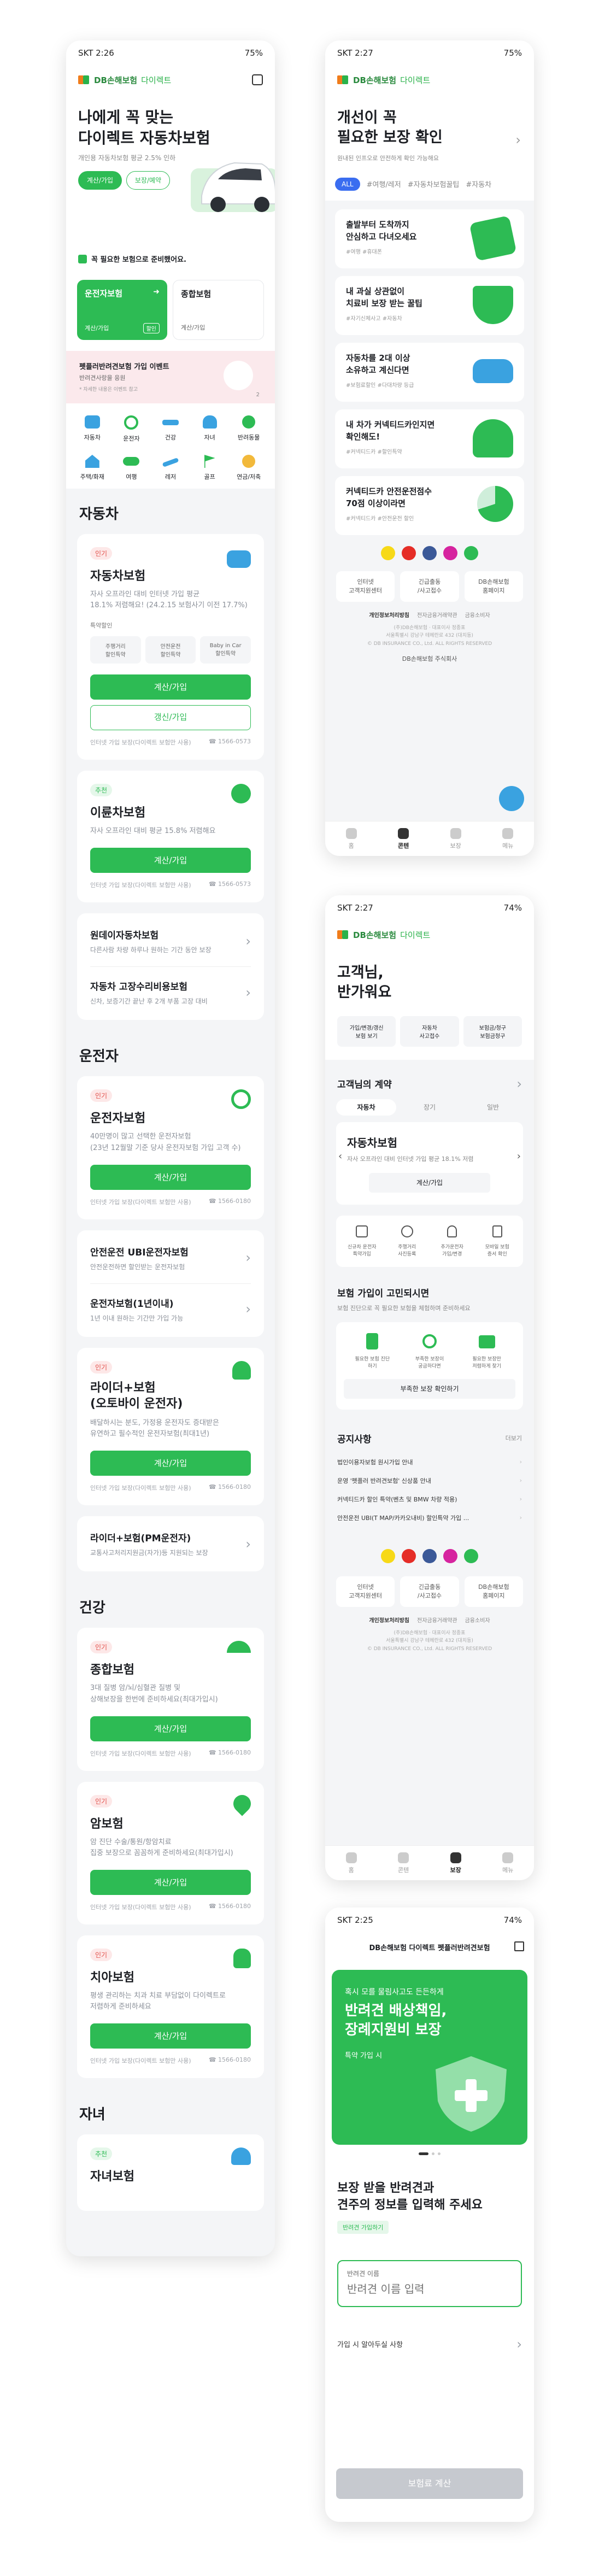 Image resolution: width=599 pixels, height=2576 pixels. What do you see at coordinates (170, 860) in the screenshot?
I see `bike-calc-button: 계산/가입` at bounding box center [170, 860].